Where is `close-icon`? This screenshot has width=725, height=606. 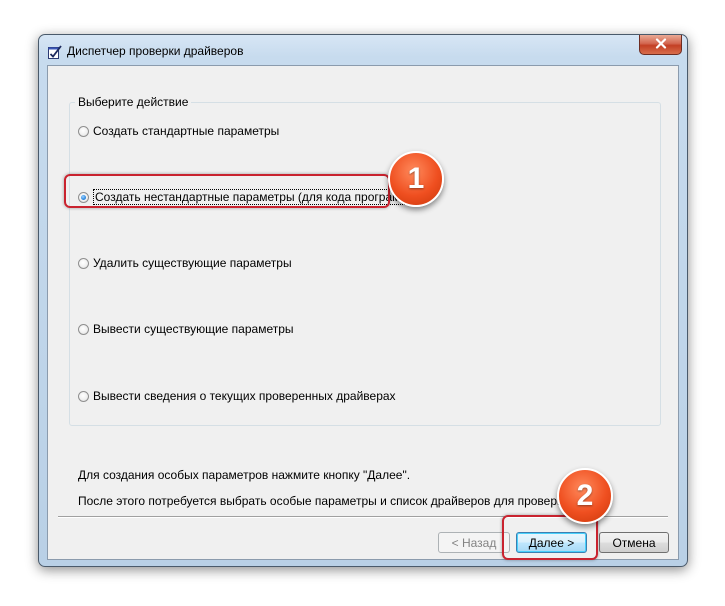 close-icon is located at coordinates (661, 44).